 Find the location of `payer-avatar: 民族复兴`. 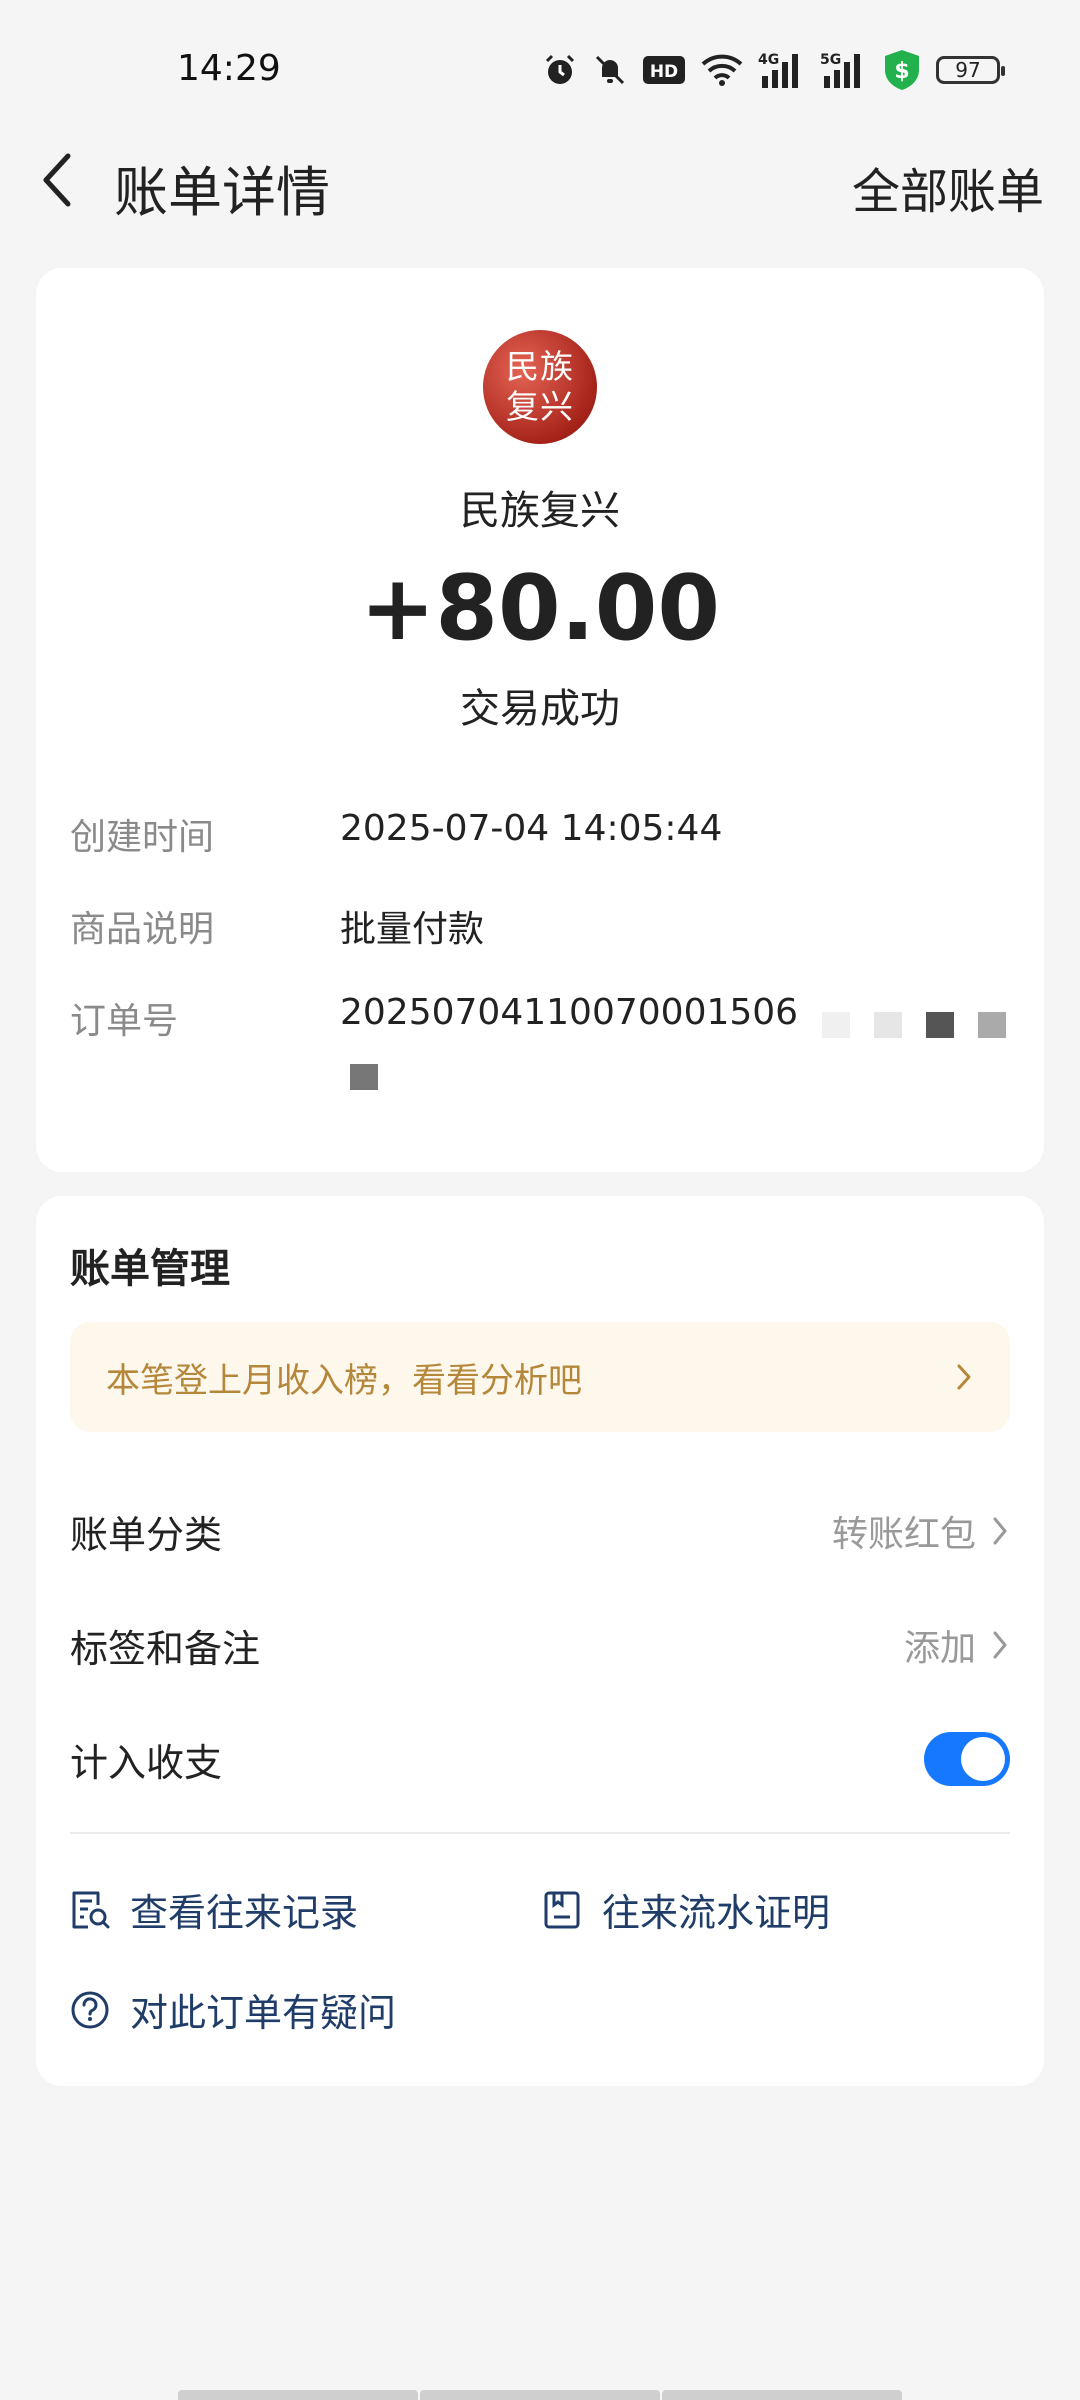

payer-avatar: 民族复兴 is located at coordinates (540, 387).